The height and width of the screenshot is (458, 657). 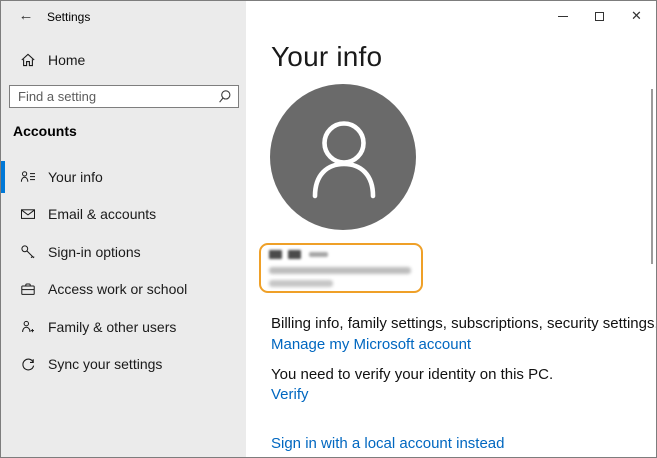 I want to click on search-box, so click(x=124, y=96).